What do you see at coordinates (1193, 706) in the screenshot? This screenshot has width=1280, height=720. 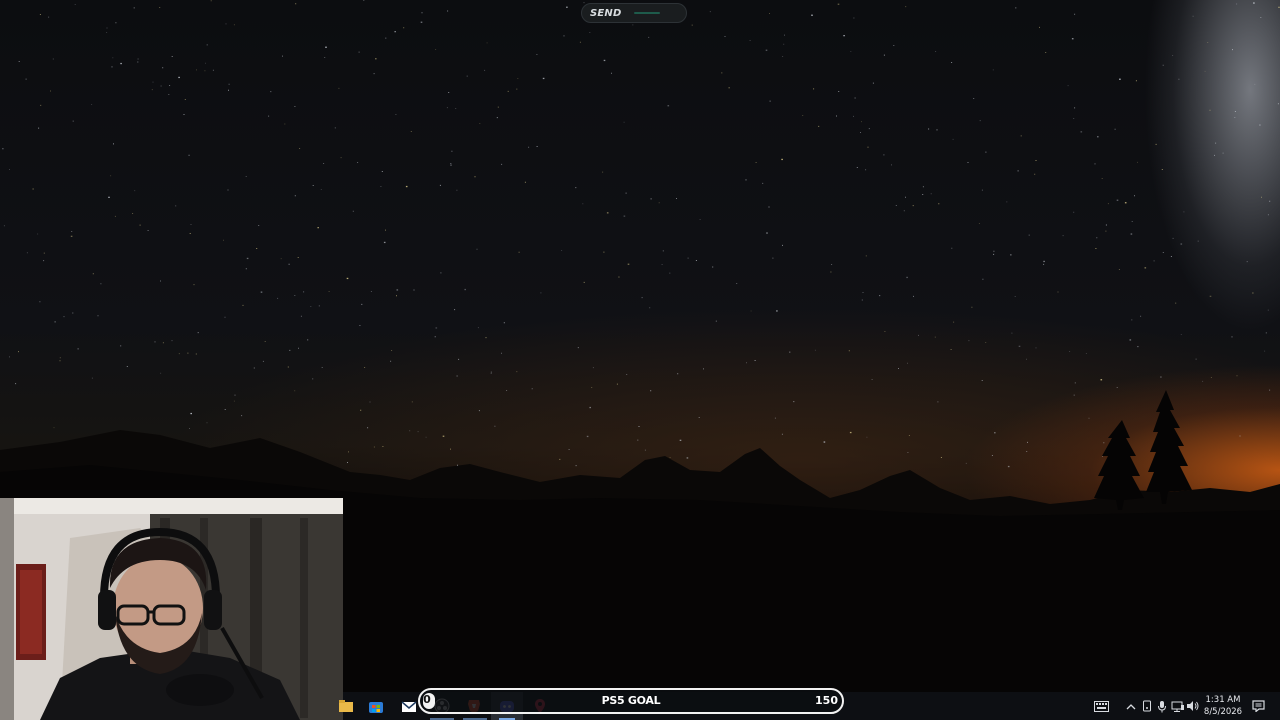 I see `volume-icon` at bounding box center [1193, 706].